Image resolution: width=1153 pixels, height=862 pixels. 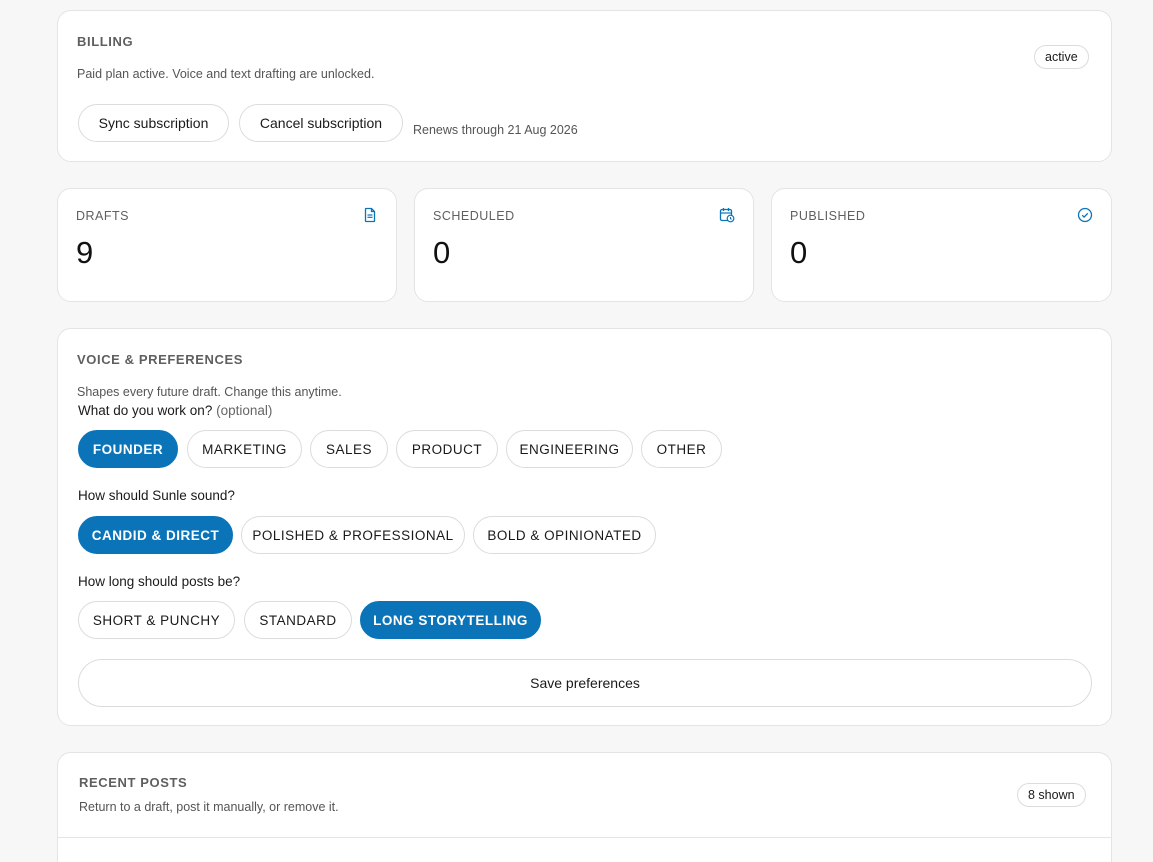 I want to click on stat-card-published: PUBLISHED 0, so click(x=941, y=245).